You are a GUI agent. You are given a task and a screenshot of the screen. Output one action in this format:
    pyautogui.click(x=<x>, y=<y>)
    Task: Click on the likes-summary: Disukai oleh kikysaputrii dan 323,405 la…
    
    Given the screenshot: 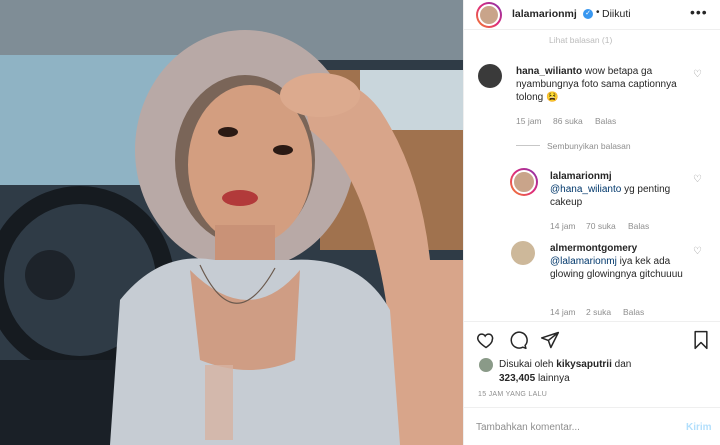 What is the action you would take?
    pyautogui.click(x=565, y=372)
    